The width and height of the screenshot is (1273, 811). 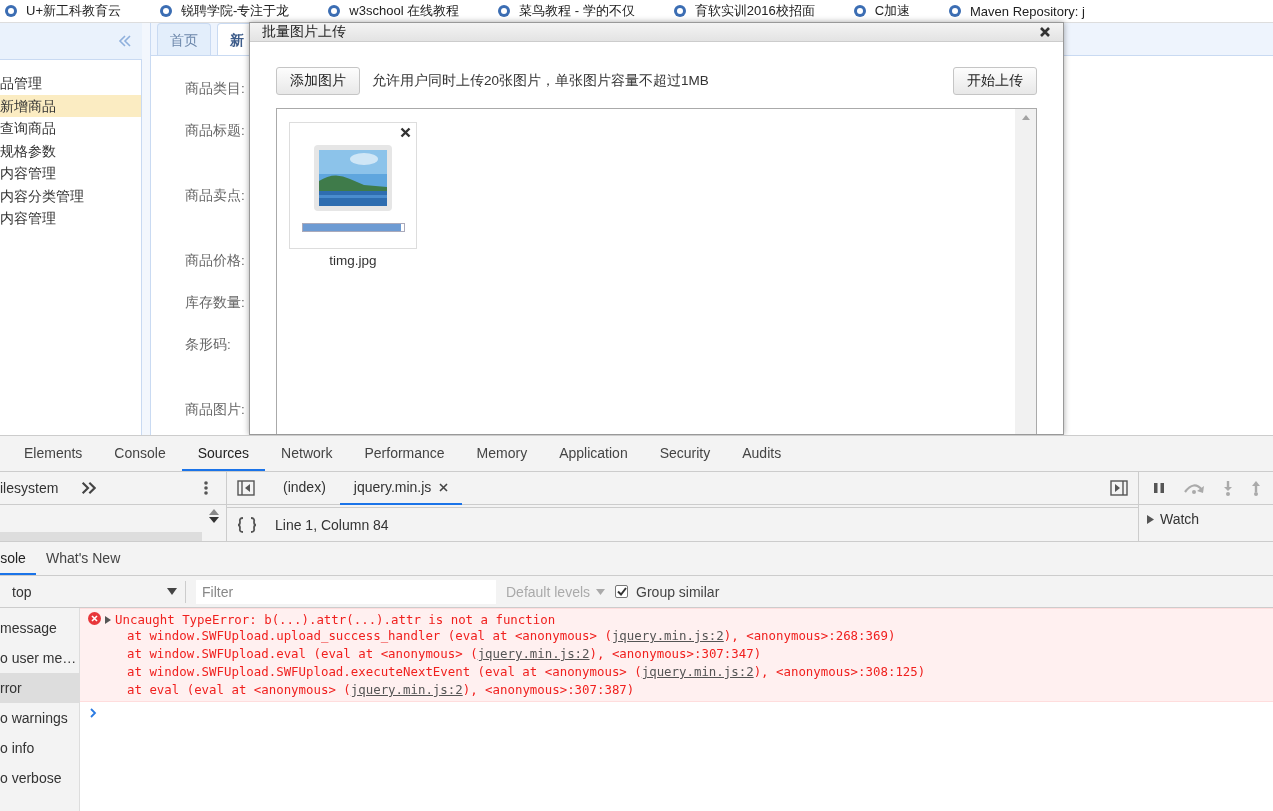 I want to click on devtools-tab: Memory, so click(x=502, y=453).